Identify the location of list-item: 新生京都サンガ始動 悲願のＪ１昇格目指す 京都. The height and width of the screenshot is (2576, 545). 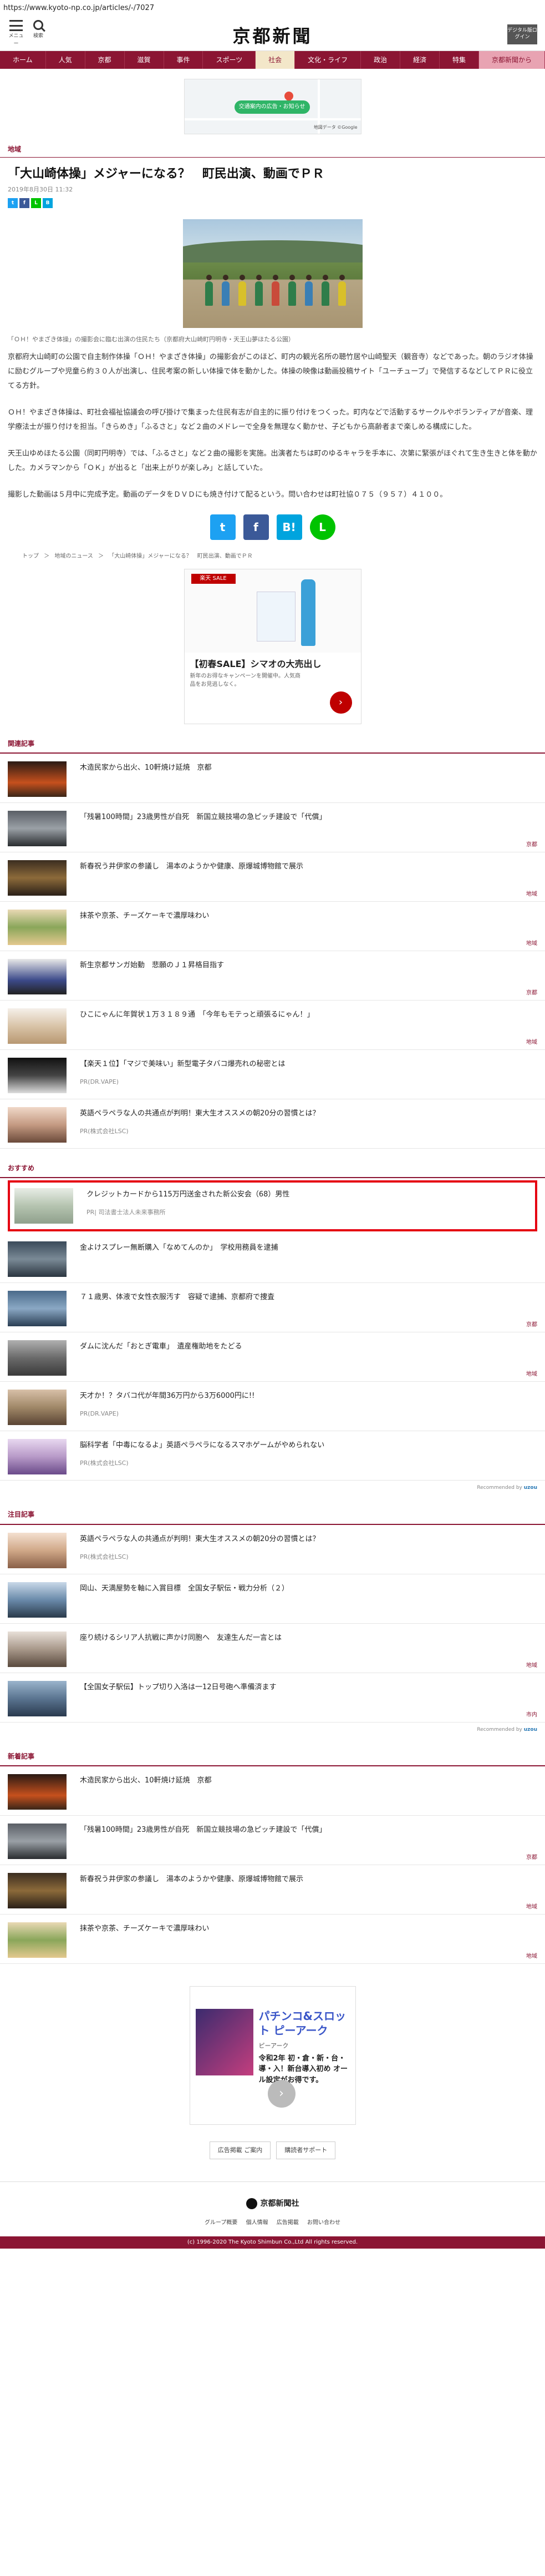
(272, 976).